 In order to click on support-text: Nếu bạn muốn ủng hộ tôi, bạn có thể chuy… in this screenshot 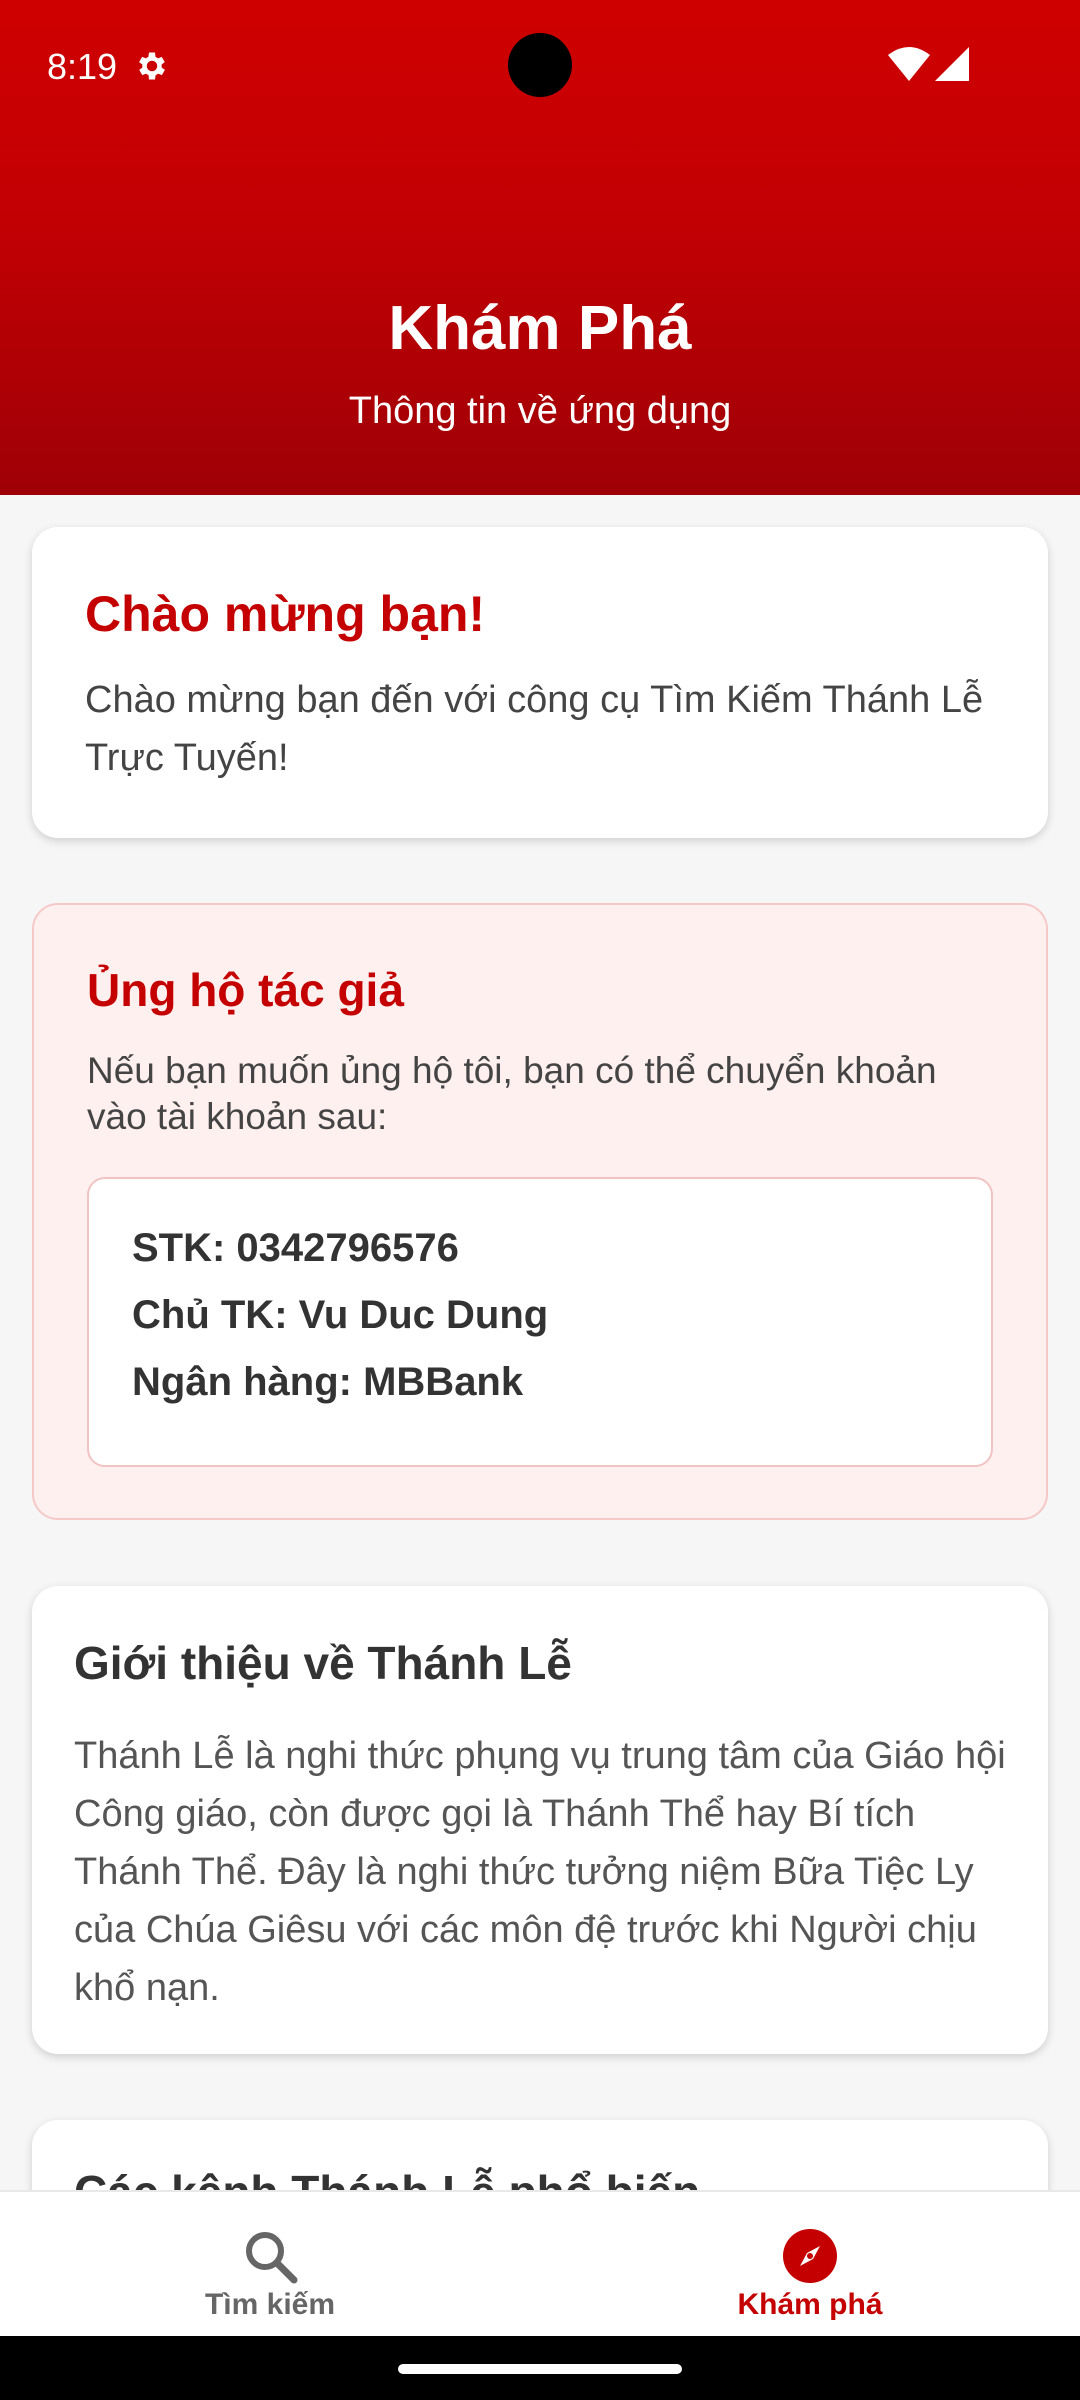, I will do `click(512, 1093)`.